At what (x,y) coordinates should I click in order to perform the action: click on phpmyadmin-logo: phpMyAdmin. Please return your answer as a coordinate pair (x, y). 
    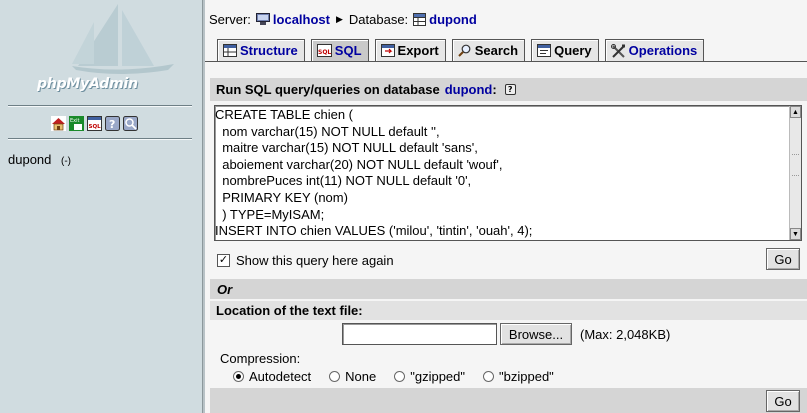
    Looking at the image, I should click on (87, 84).